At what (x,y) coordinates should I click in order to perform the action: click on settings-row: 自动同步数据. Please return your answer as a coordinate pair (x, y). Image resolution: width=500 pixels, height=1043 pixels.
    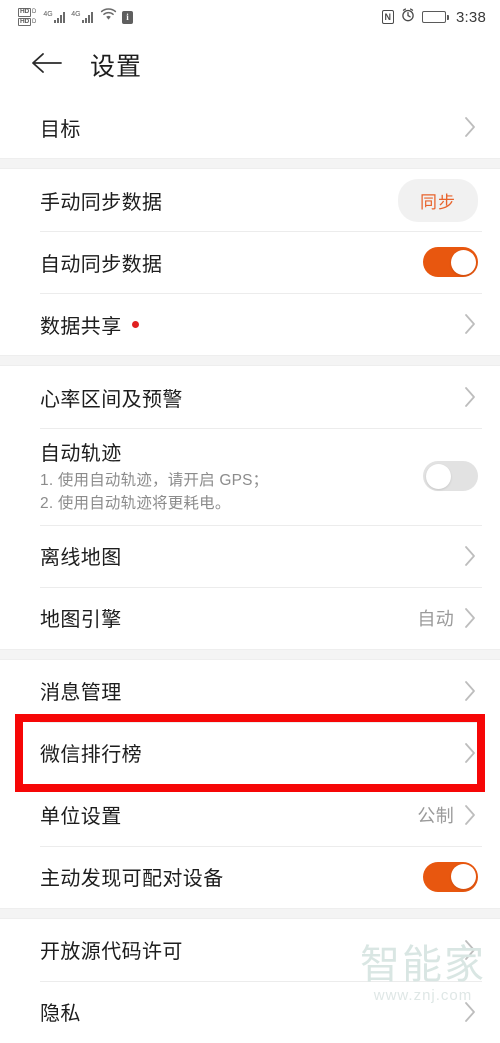
    Looking at the image, I should click on (250, 262).